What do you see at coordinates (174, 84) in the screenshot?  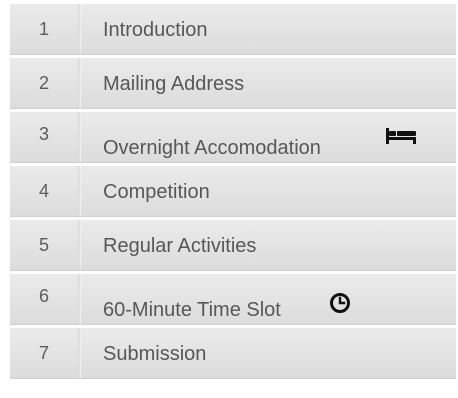 I see `step-label: Mailing Address` at bounding box center [174, 84].